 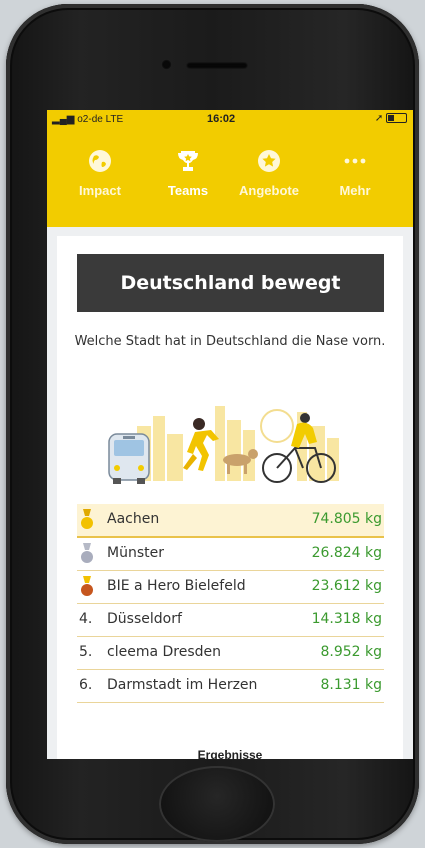 What do you see at coordinates (100, 161) in the screenshot?
I see `globe-icon` at bounding box center [100, 161].